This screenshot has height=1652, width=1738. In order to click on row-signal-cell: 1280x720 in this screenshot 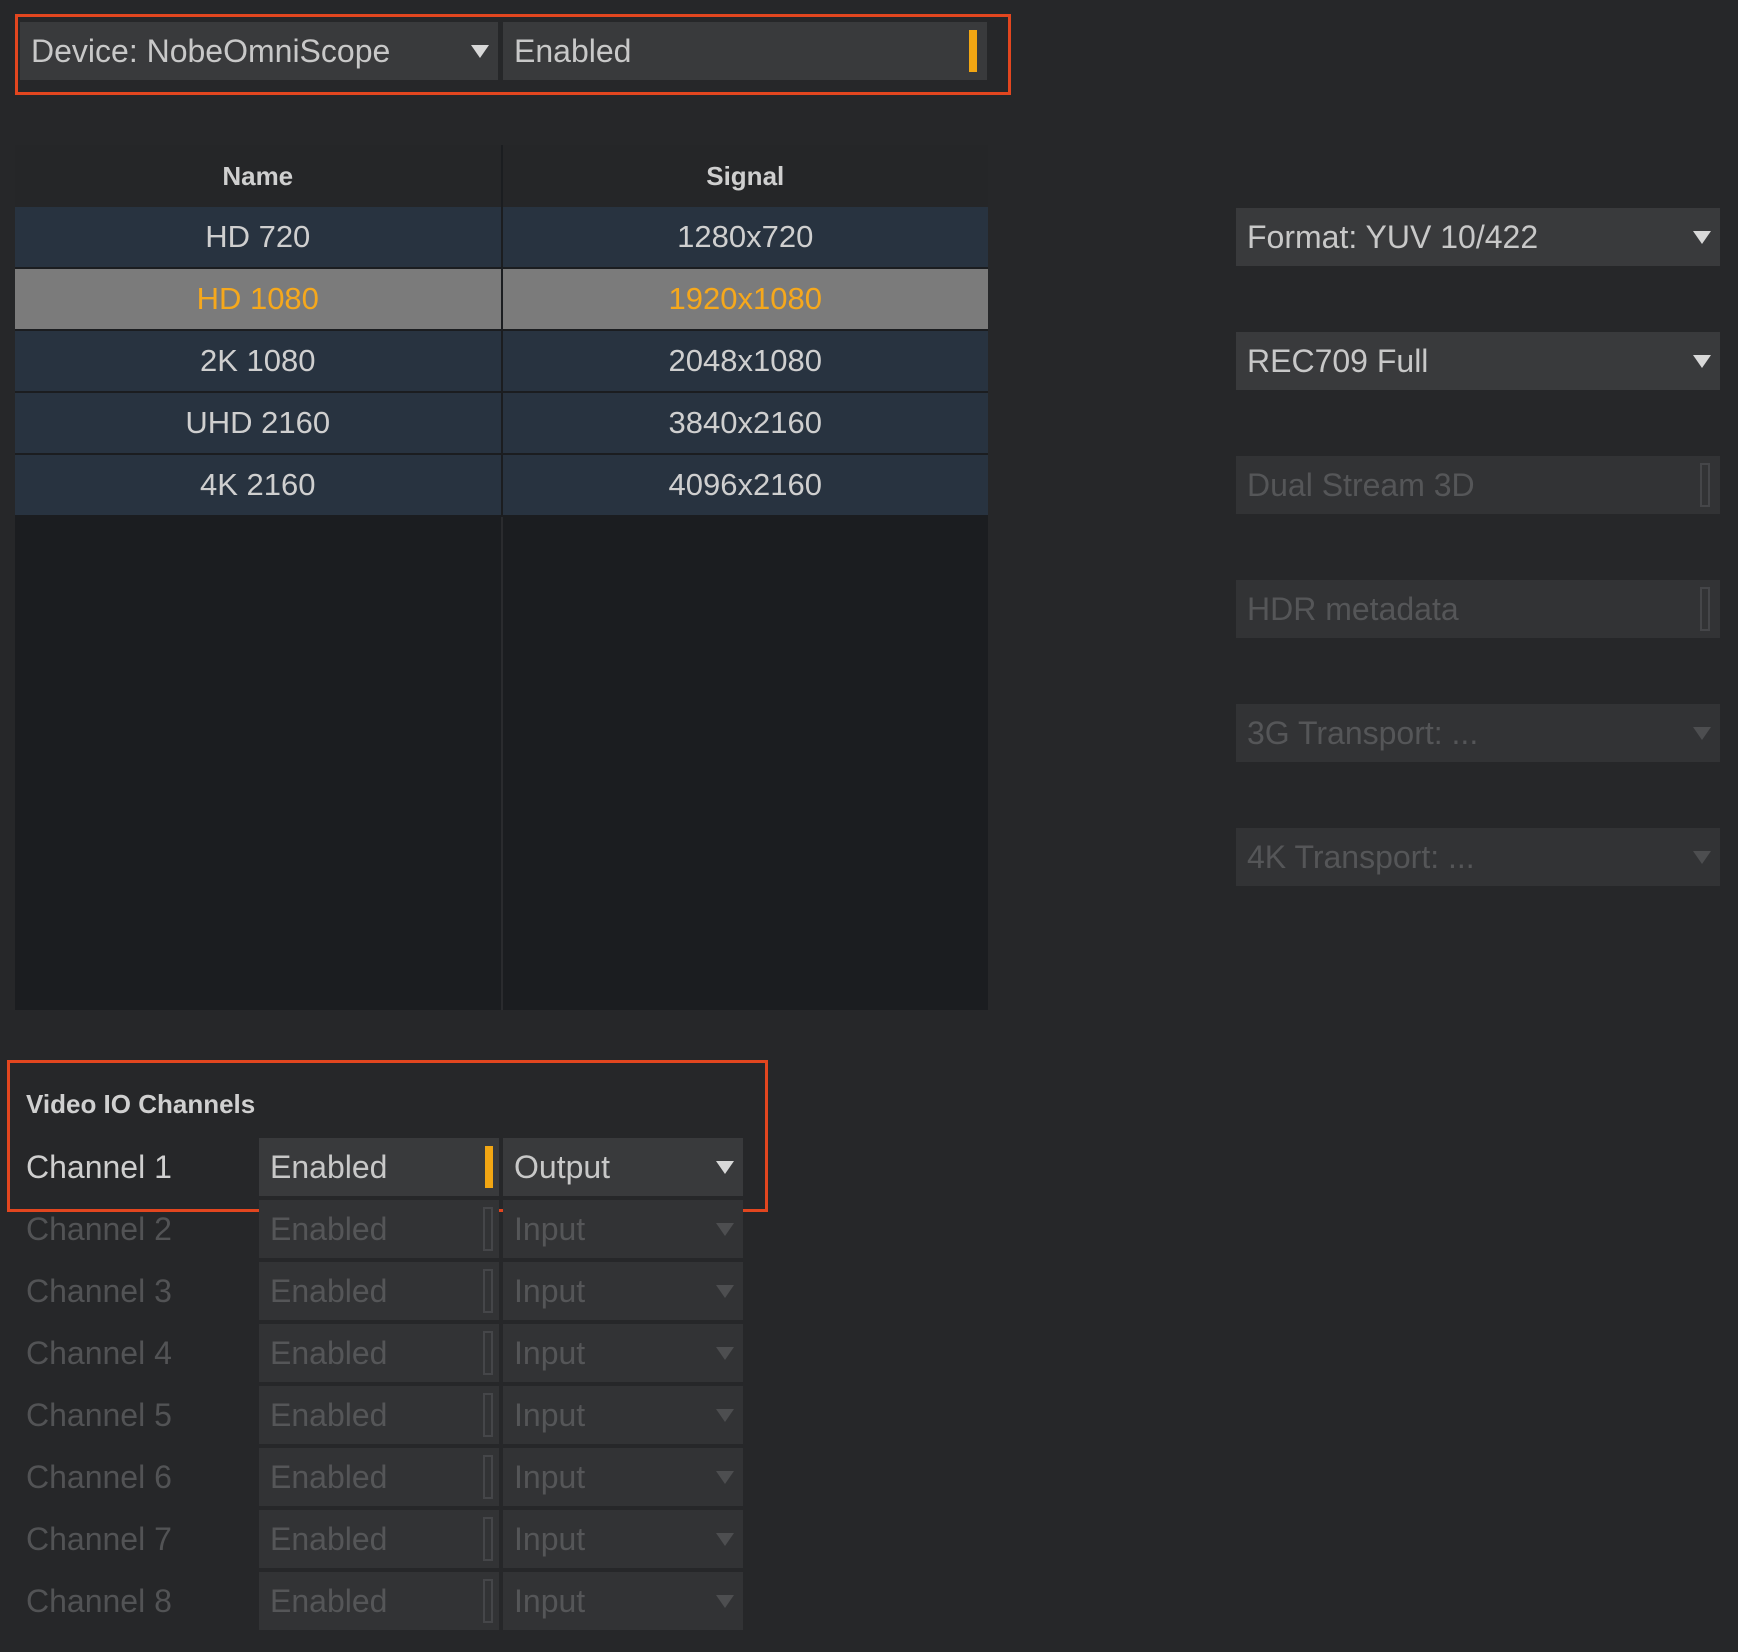, I will do `click(745, 237)`.